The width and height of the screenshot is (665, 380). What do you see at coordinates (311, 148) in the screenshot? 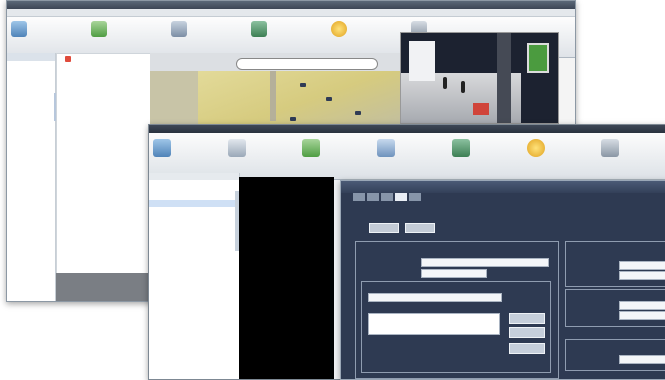
I see `map-icon` at bounding box center [311, 148].